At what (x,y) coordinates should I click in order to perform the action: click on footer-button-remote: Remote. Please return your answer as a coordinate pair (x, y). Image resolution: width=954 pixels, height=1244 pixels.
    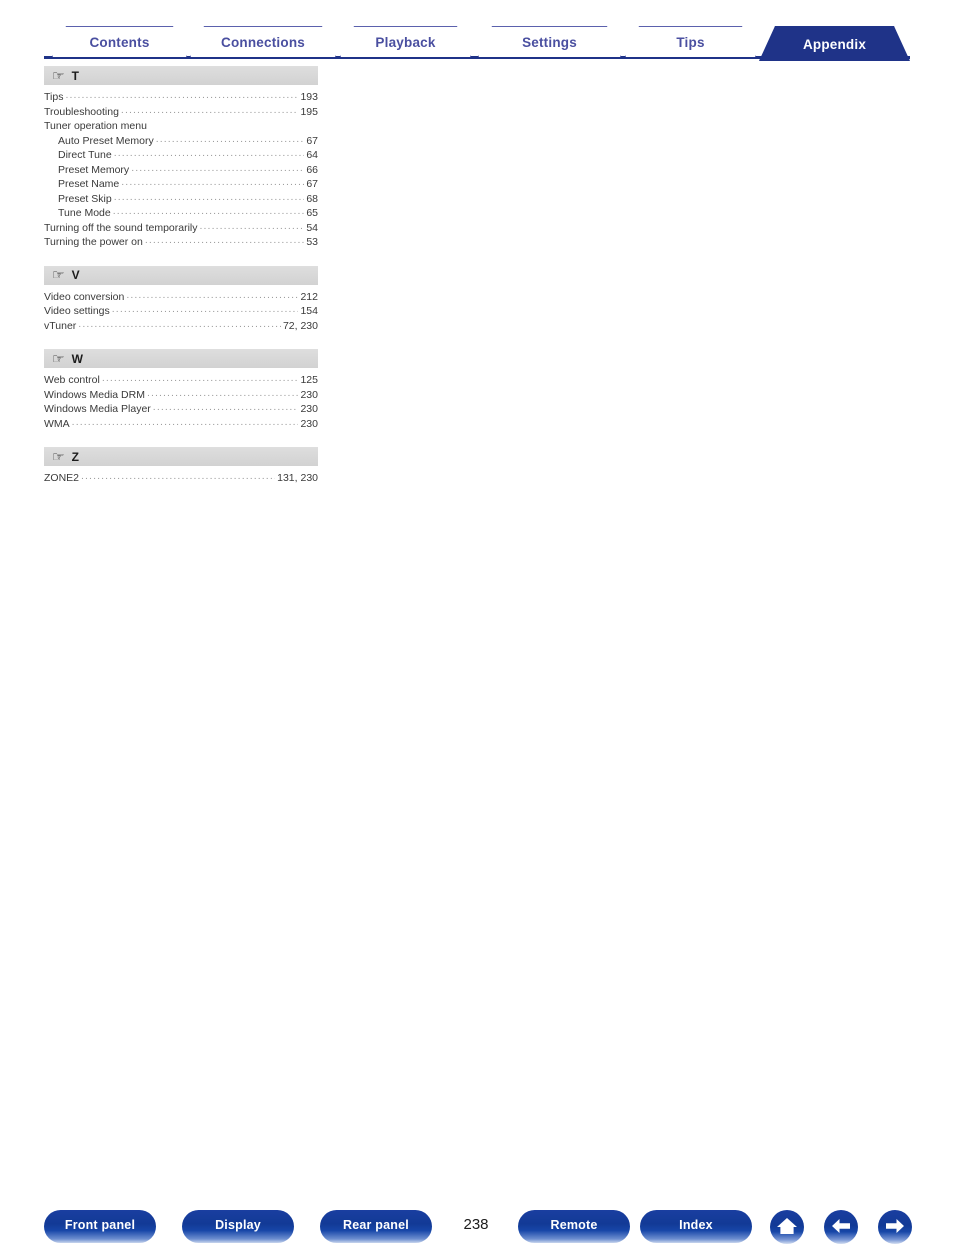
    Looking at the image, I should click on (574, 1226).